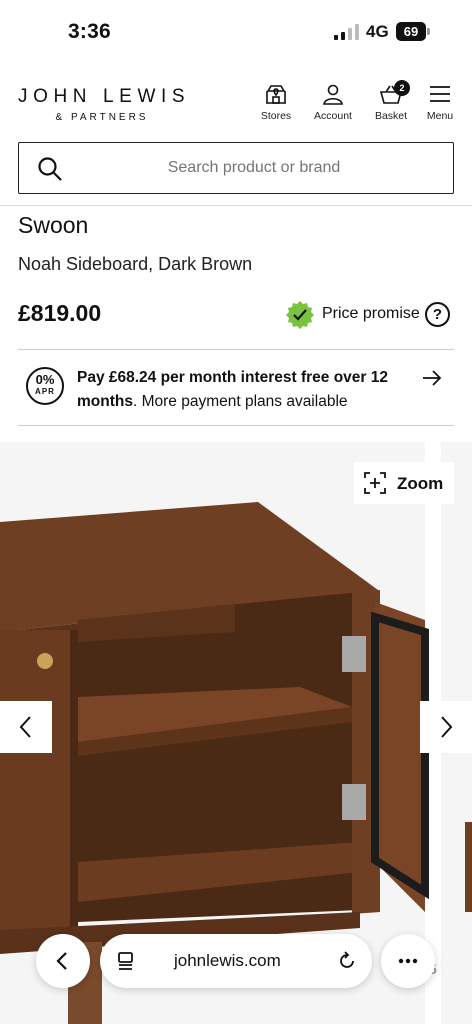  Describe the element at coordinates (45, 379) in the screenshot. I see `apr-percent: 0%` at that location.